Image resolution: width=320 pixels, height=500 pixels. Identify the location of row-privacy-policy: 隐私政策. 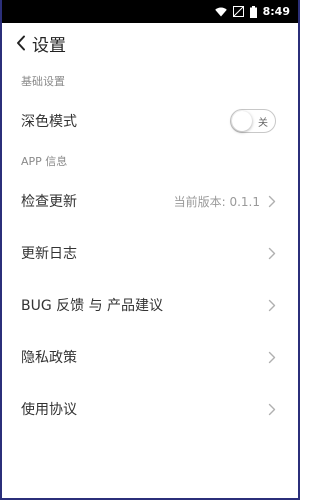
(150, 357).